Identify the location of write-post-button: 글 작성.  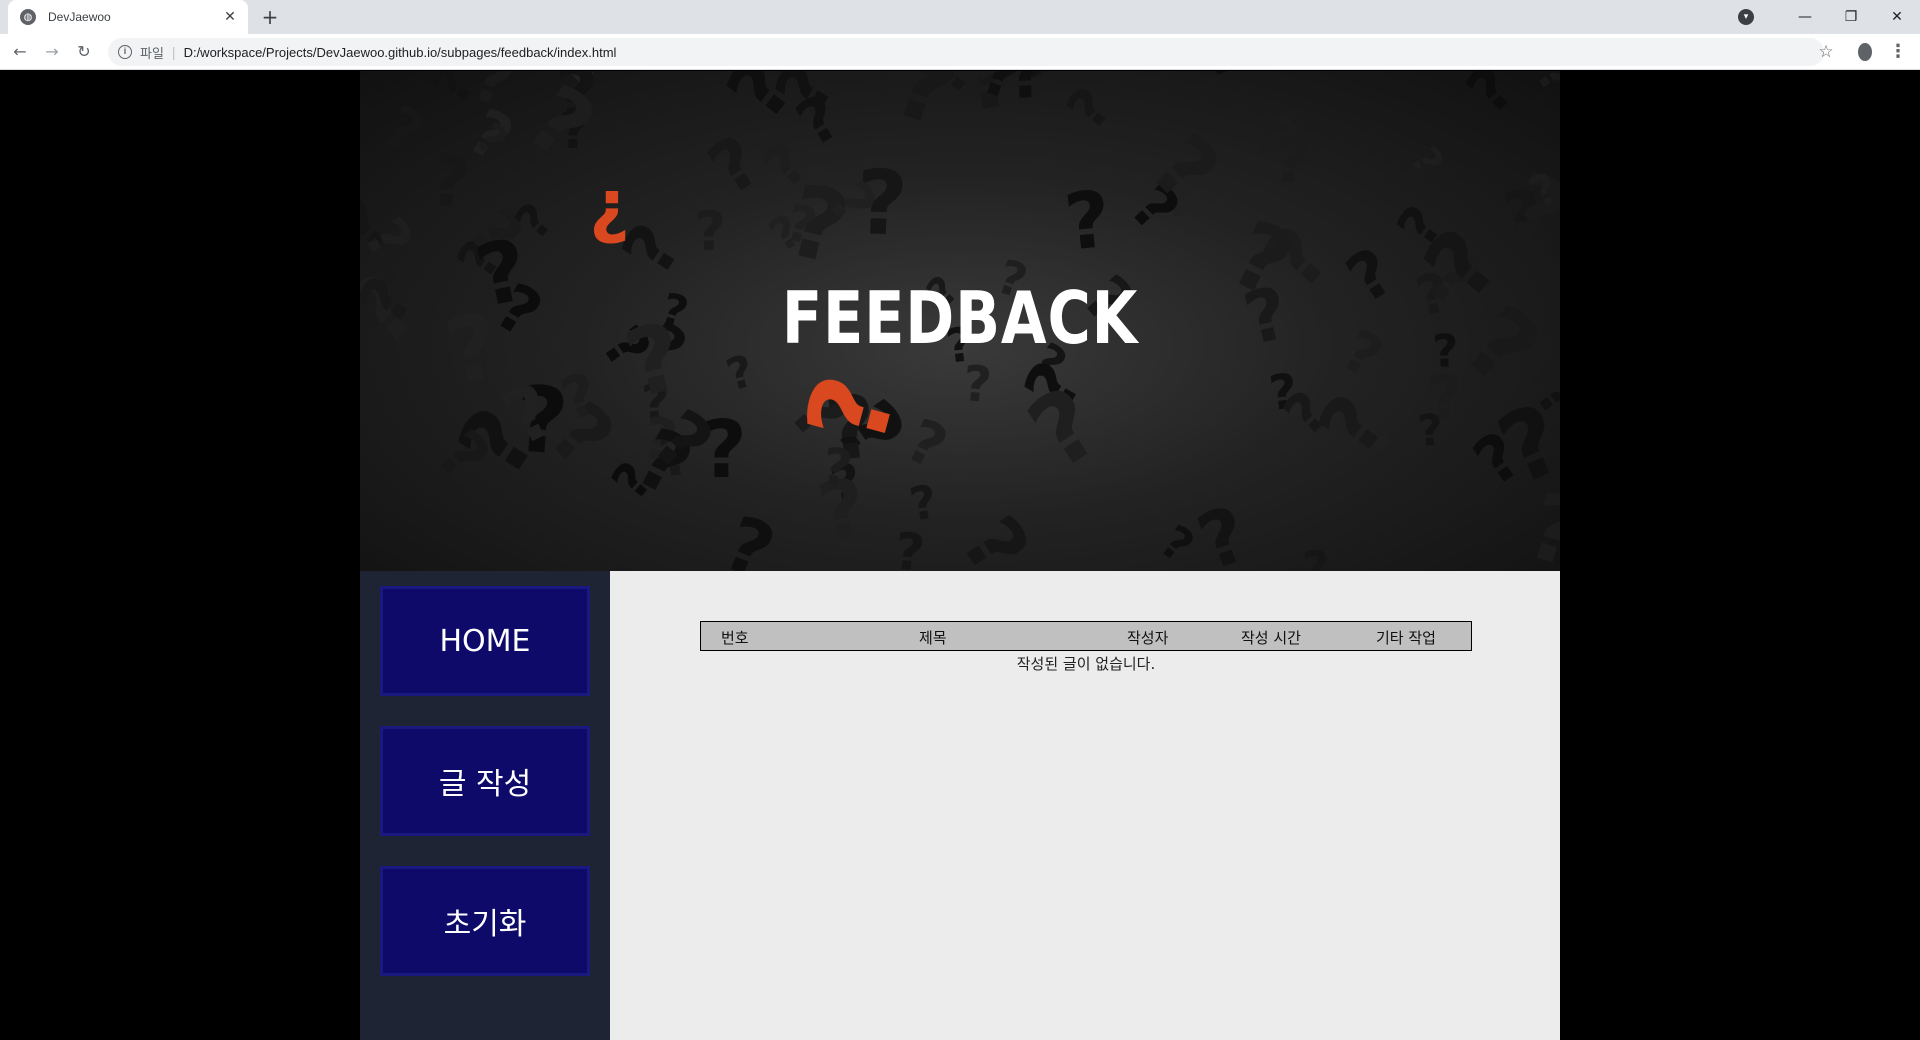
(485, 781).